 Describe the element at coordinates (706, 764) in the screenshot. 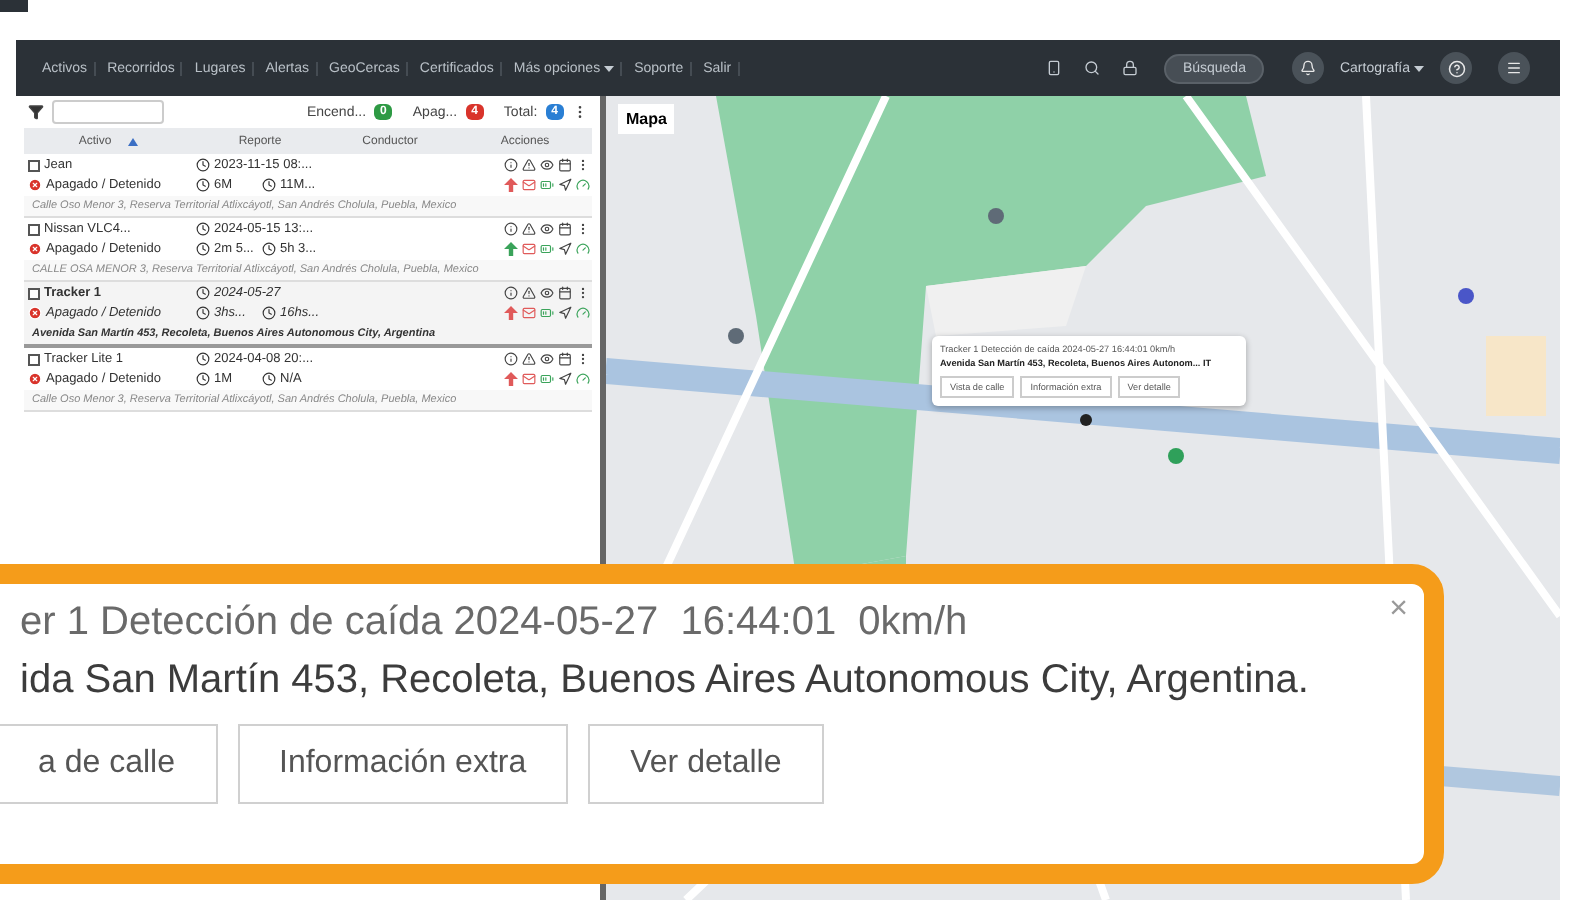

I see `popup-button: Ver detalle` at that location.